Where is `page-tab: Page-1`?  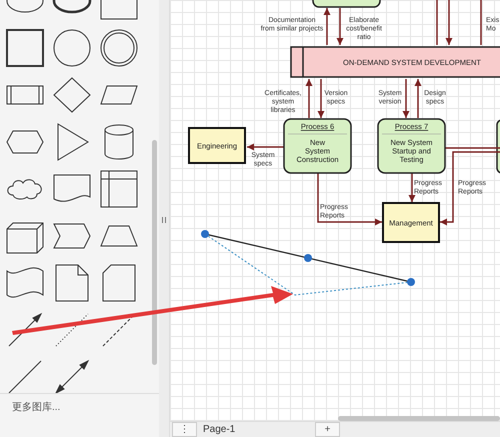 page-tab: Page-1 is located at coordinates (256, 429).